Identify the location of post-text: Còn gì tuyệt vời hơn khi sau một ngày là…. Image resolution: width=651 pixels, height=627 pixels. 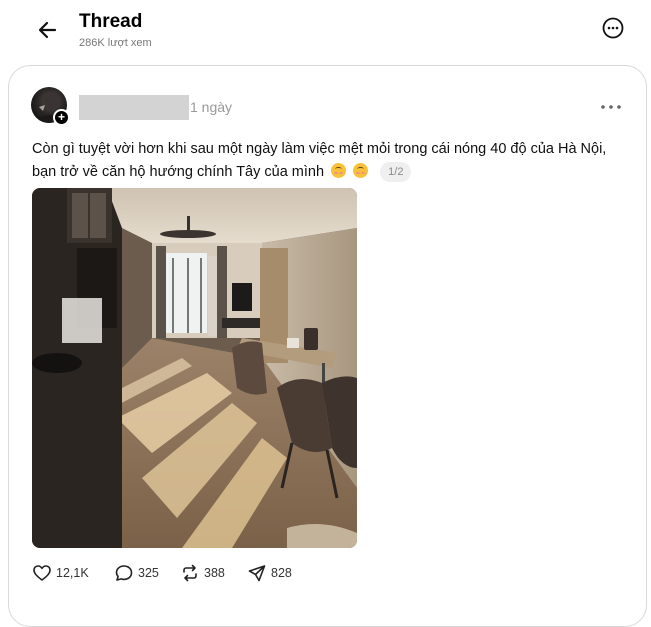
(322, 161).